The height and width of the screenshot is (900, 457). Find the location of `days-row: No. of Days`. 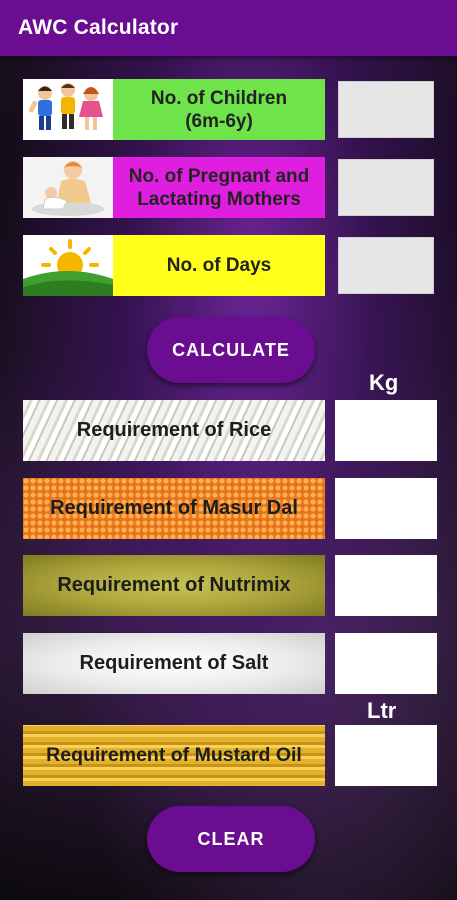

days-row: No. of Days is located at coordinates (174, 265).